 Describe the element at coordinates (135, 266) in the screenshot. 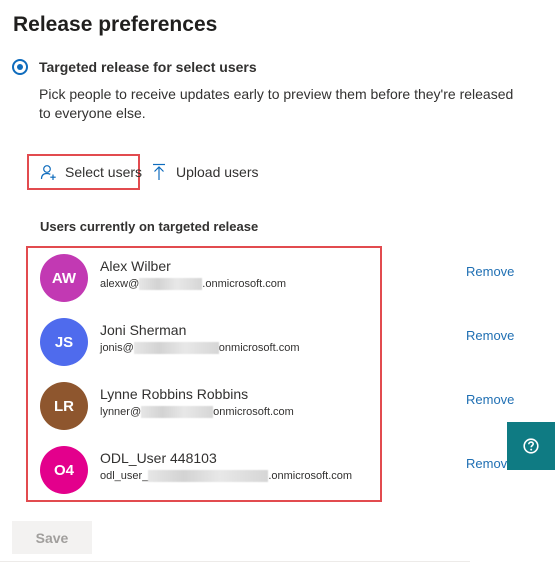

I see `user-name: Alex Wilber` at that location.